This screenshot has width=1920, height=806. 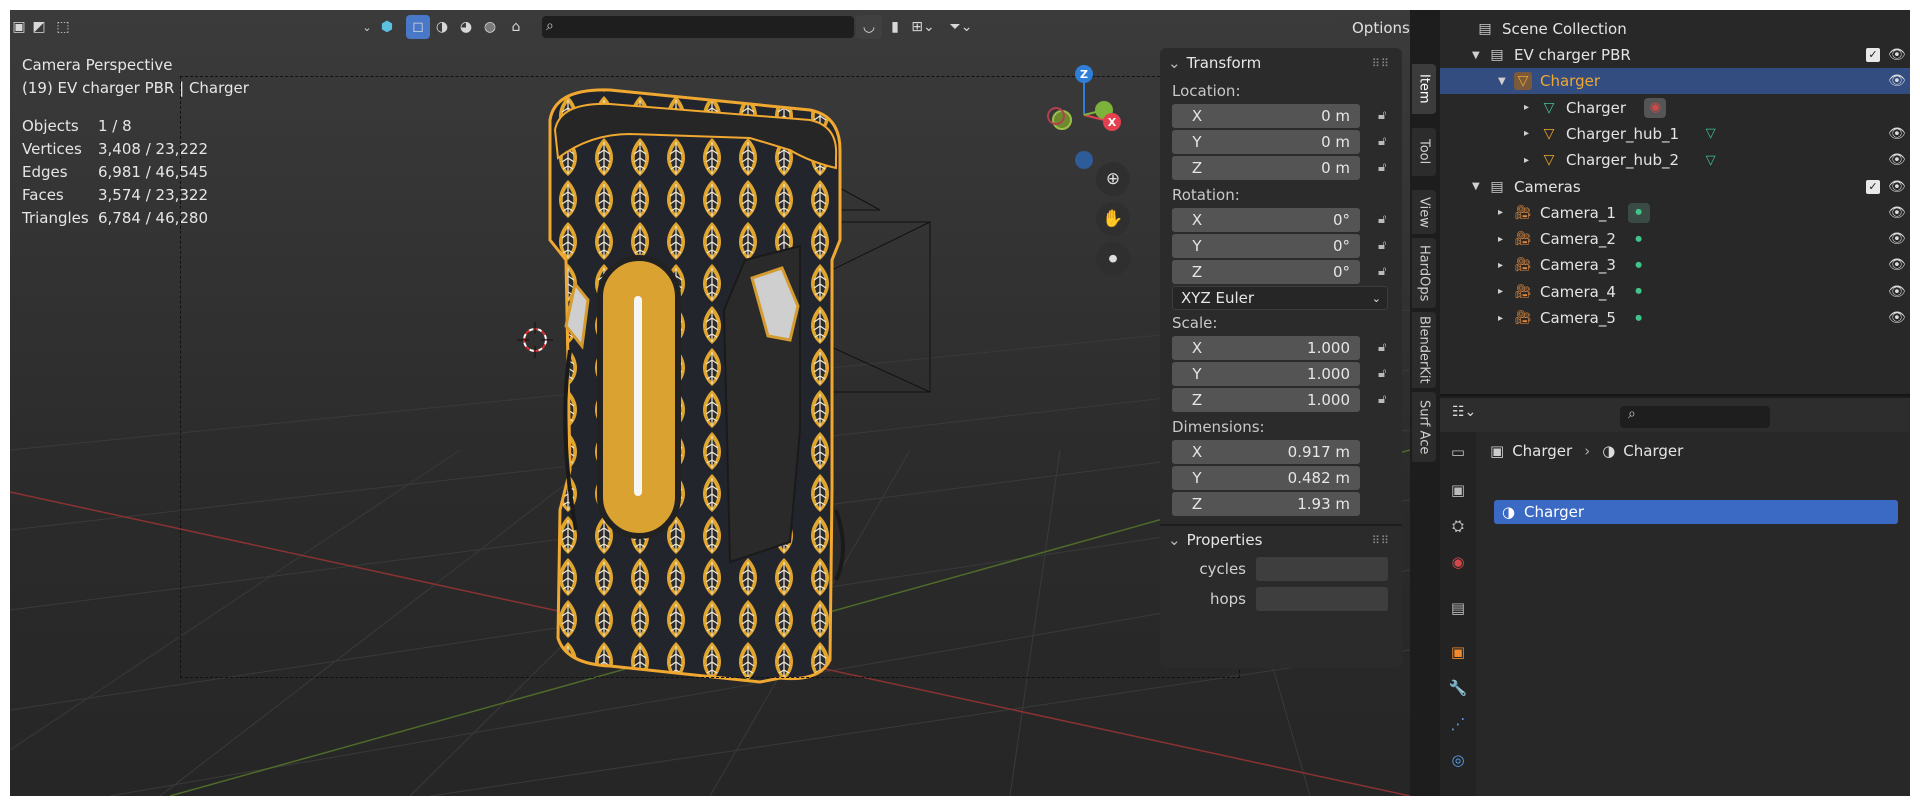 I want to click on collection-tab-icon: ▤, so click(x=1458, y=608).